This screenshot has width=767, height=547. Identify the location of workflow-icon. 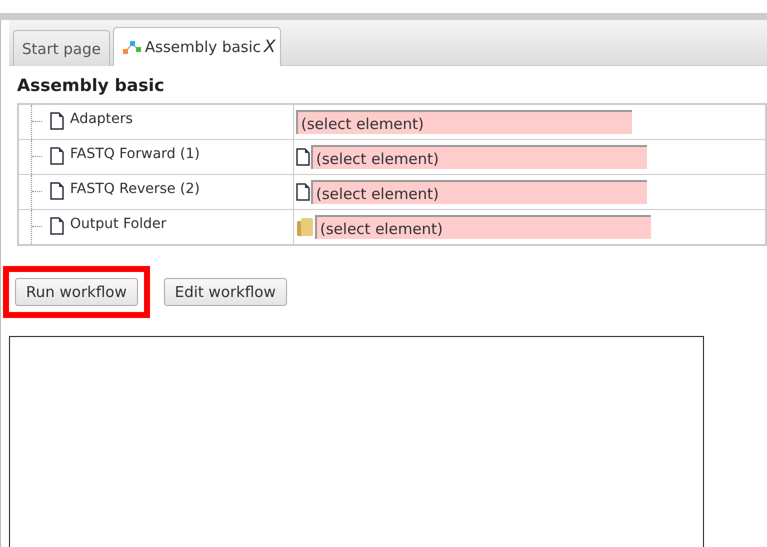
(132, 47).